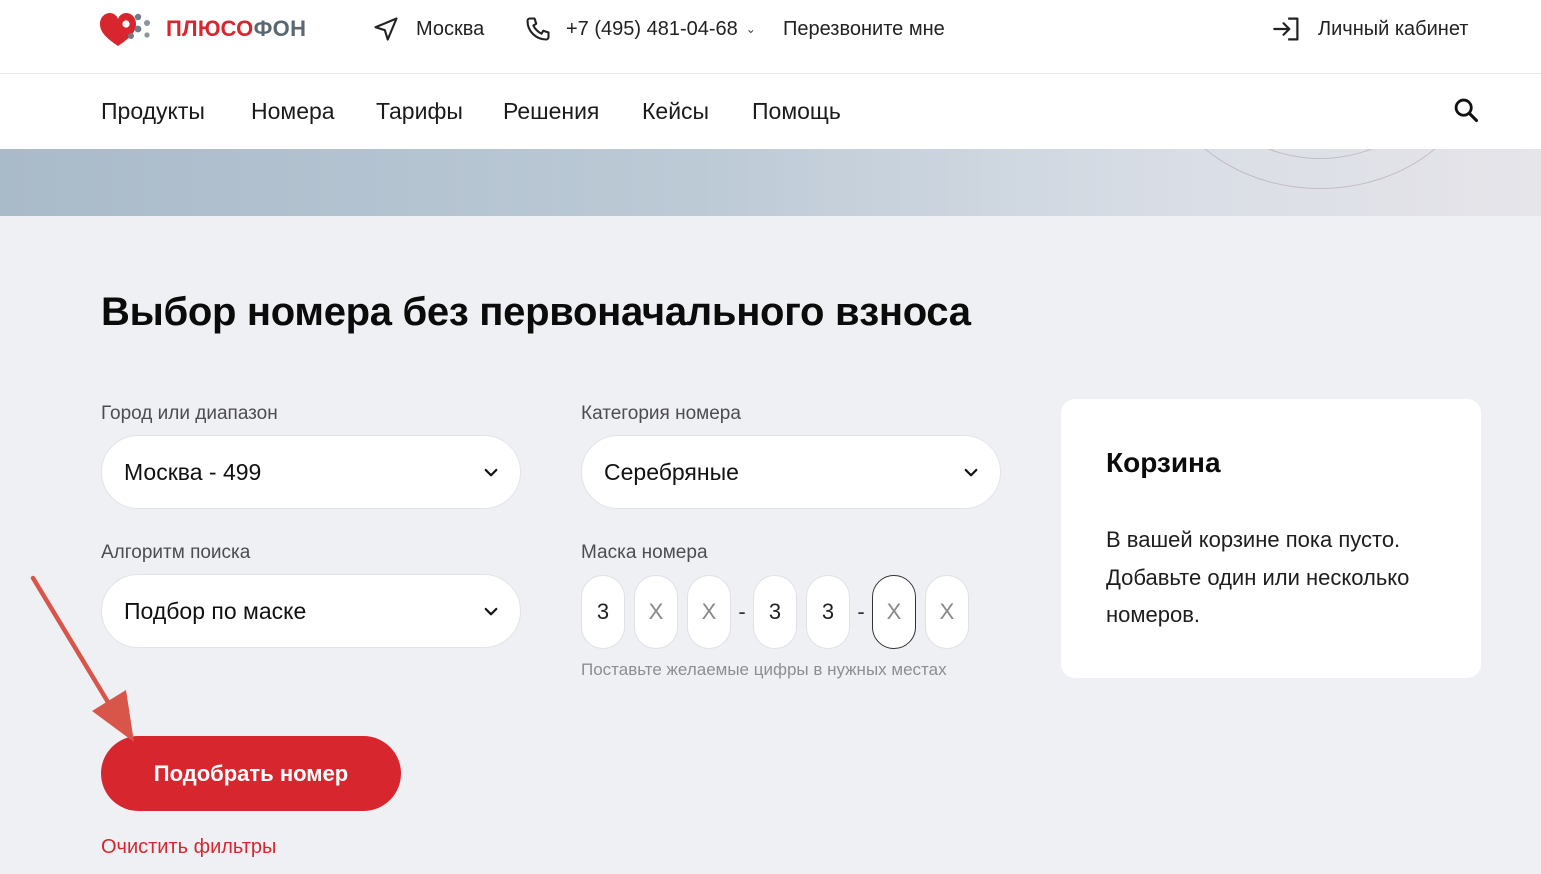 This screenshot has height=874, width=1541. I want to click on search-icon, so click(1466, 110).